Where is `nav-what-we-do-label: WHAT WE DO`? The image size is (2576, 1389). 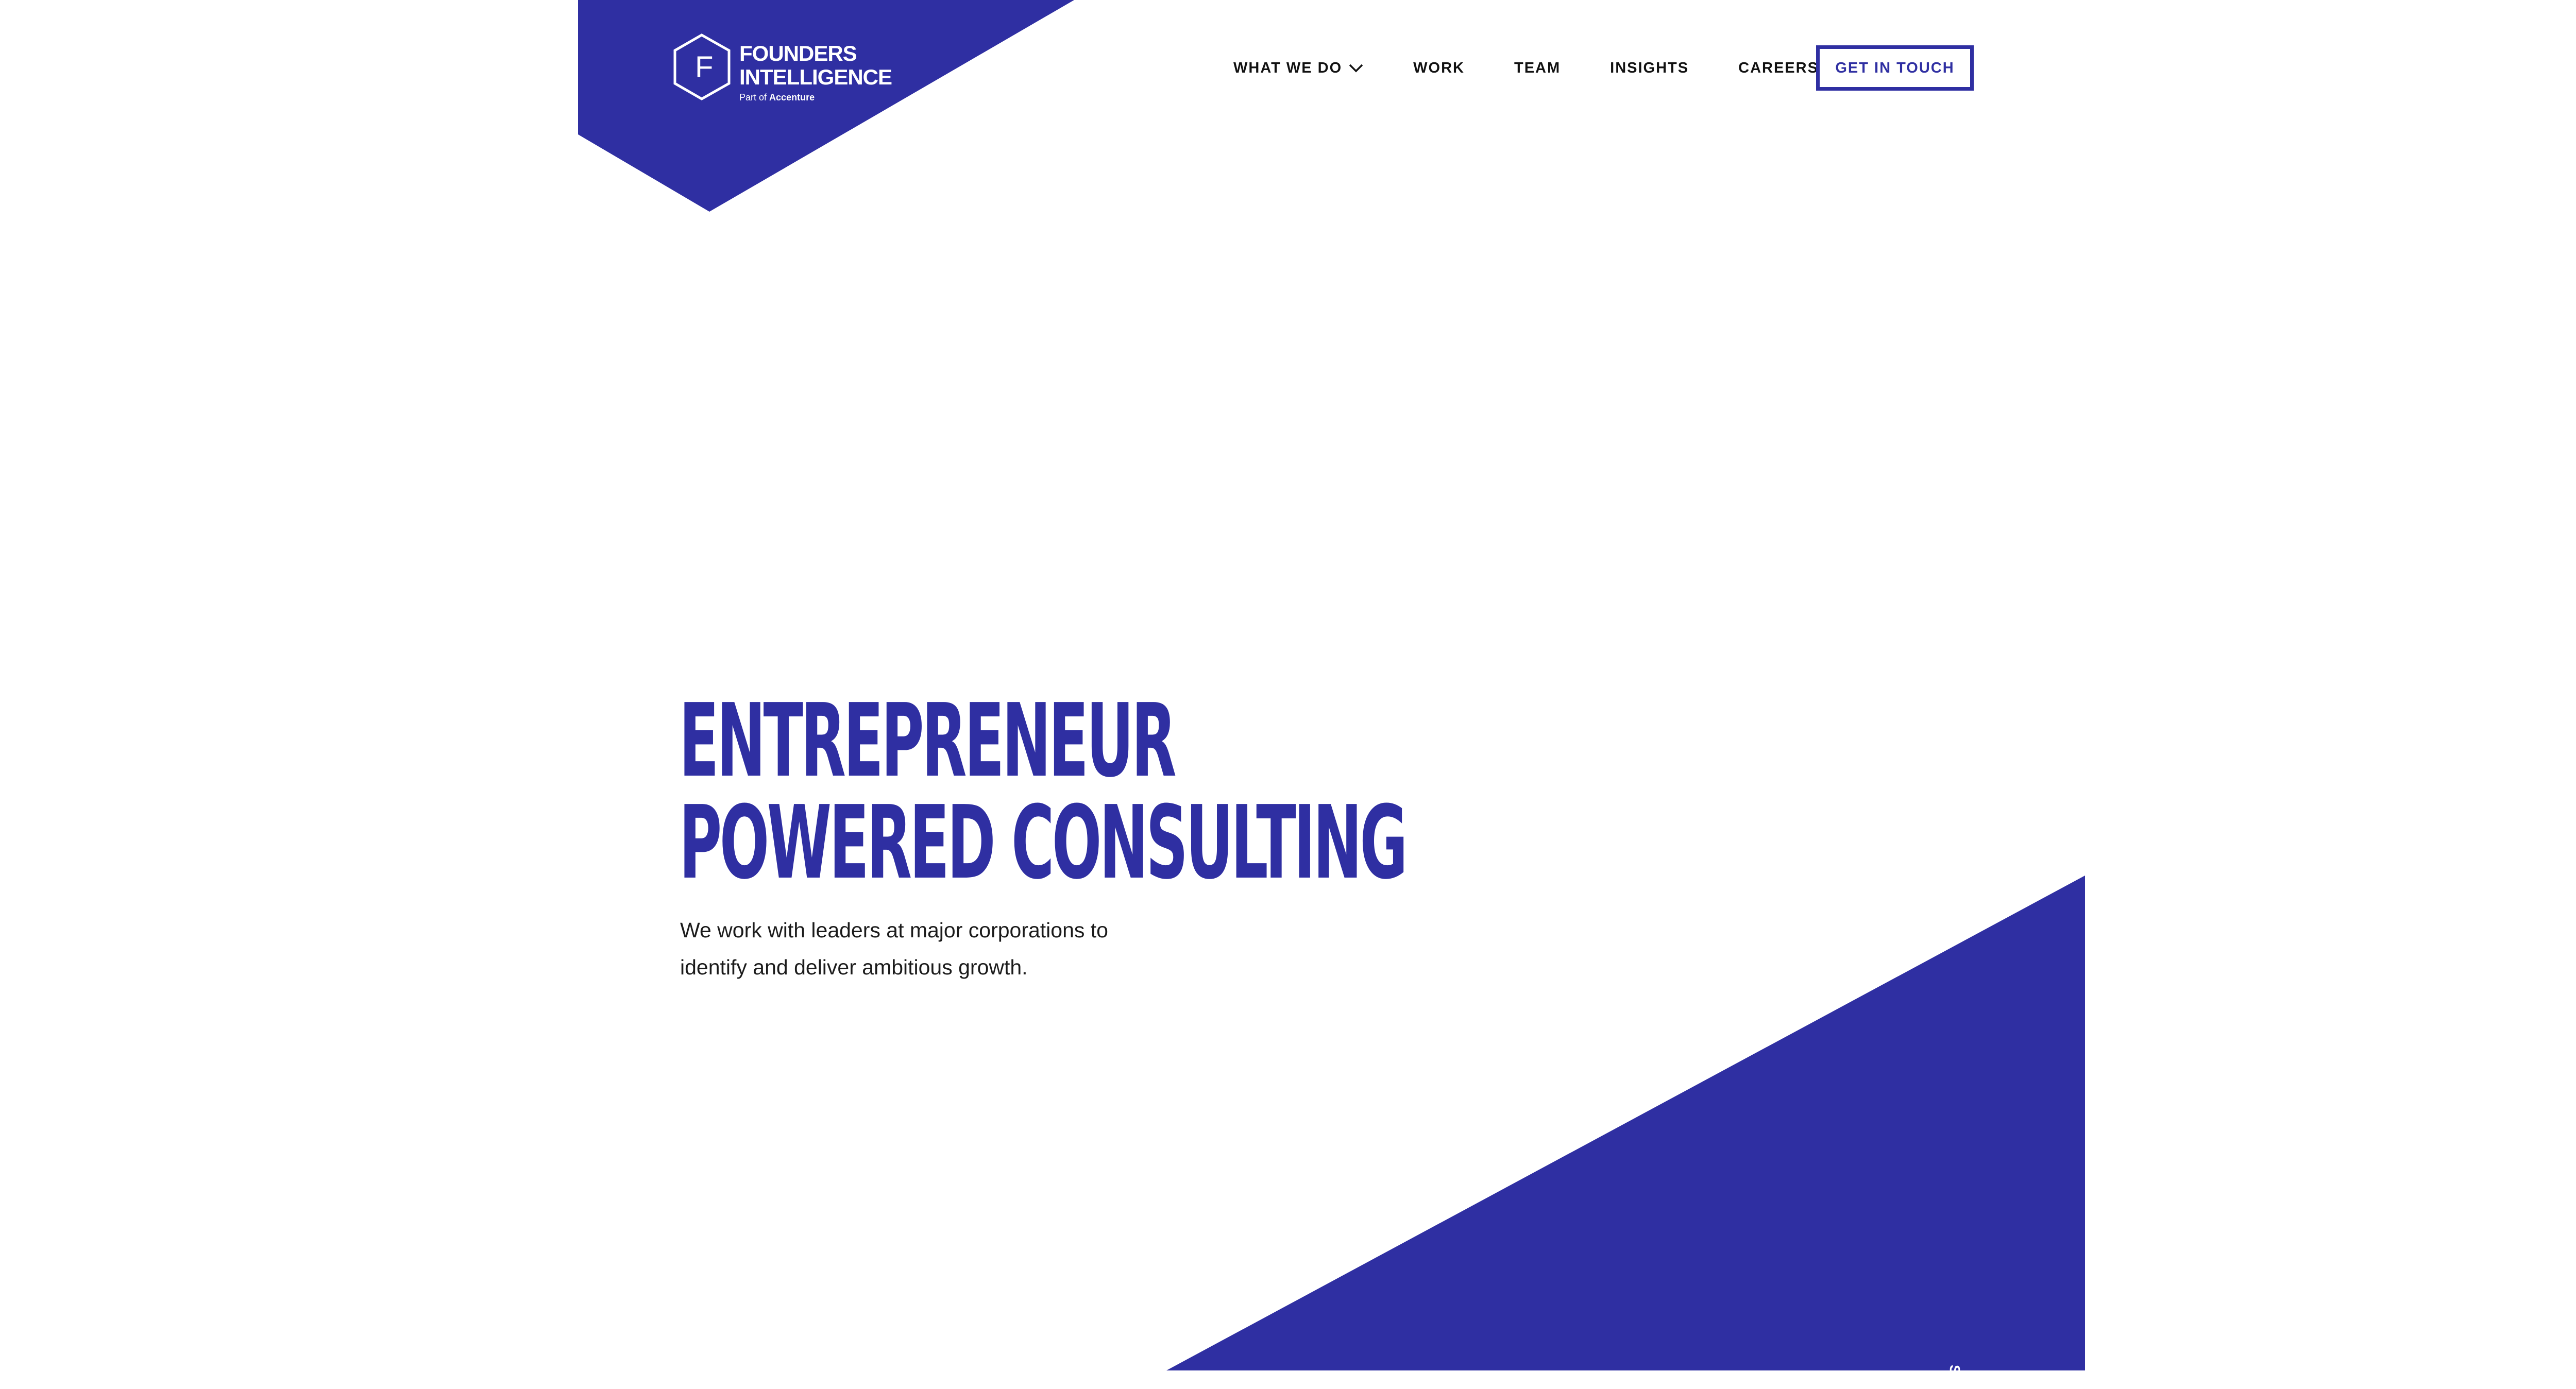
nav-what-we-do-label: WHAT WE DO is located at coordinates (1288, 68).